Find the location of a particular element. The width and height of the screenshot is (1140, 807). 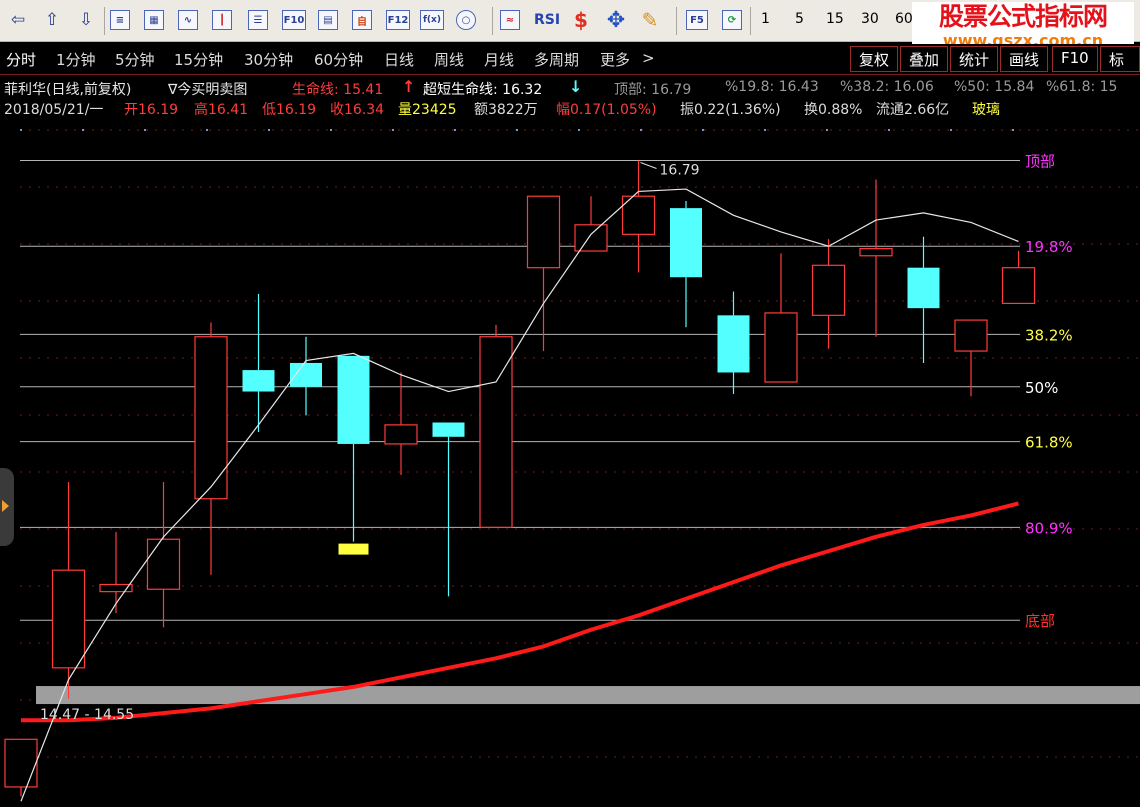

up-arrow-icon: ⇧ is located at coordinates (52, 20).